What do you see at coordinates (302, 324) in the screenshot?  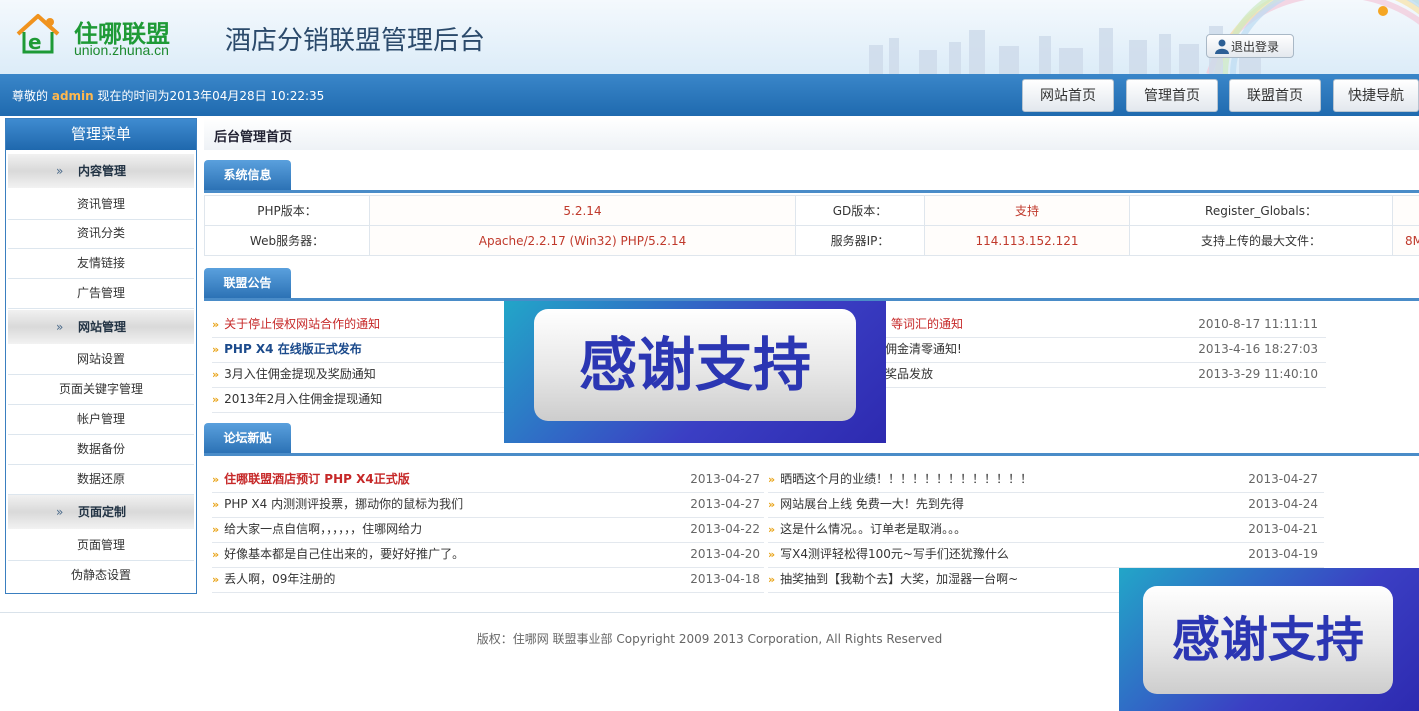 I see `notice-title: 关于停止侵权网站合作的通知` at bounding box center [302, 324].